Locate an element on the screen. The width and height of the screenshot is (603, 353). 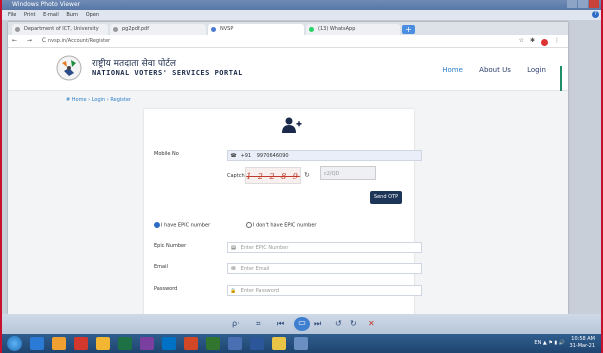
refresh-captcha-icon: ↻ is located at coordinates (307, 175).